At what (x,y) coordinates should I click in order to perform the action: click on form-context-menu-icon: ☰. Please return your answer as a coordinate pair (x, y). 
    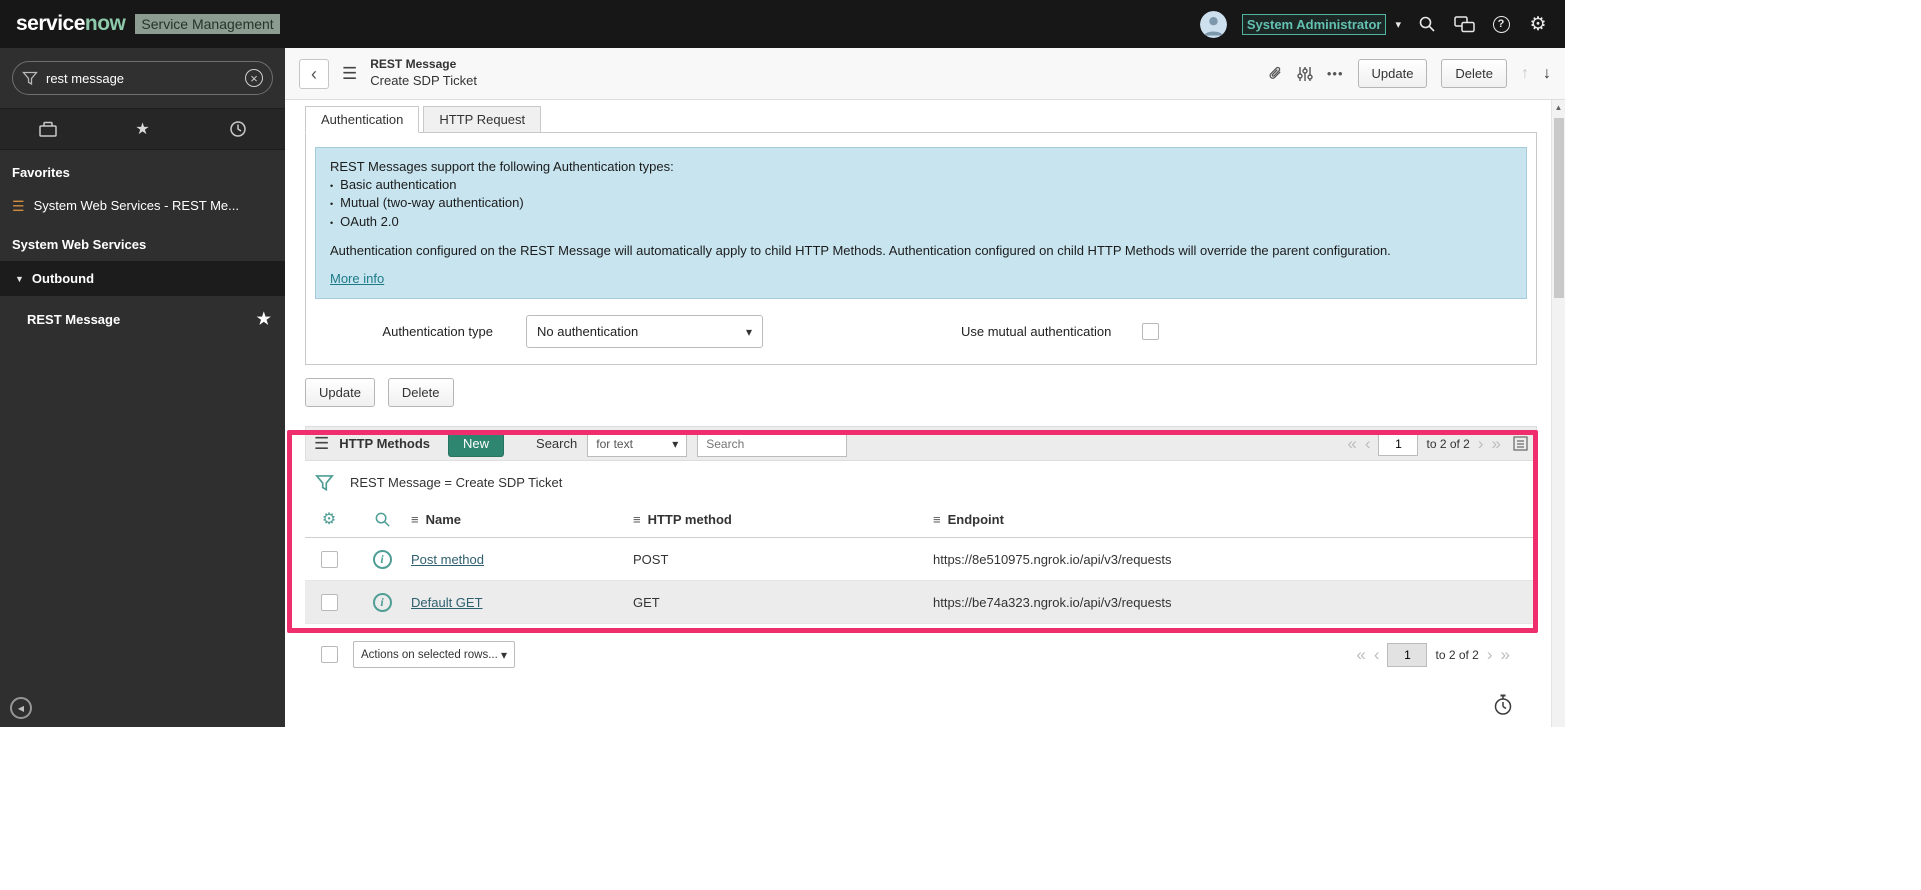
    Looking at the image, I should click on (349, 74).